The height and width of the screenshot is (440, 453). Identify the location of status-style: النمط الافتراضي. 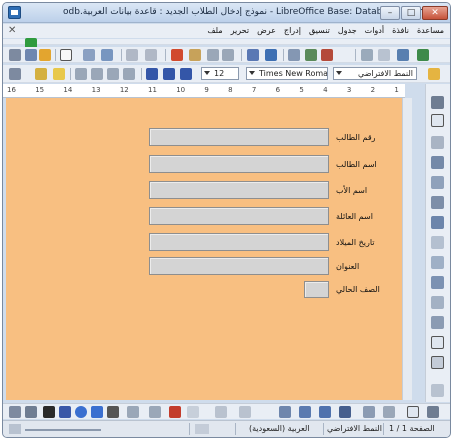
(354, 428).